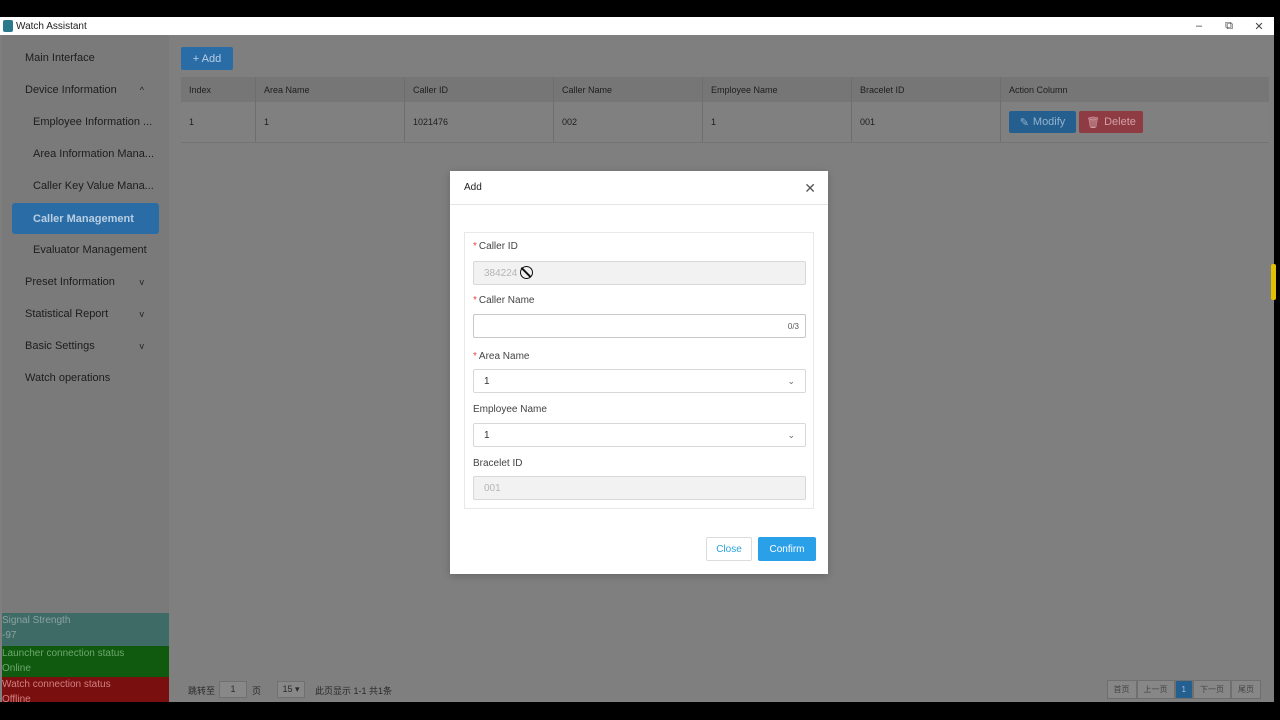 This screenshot has height=720, width=1280. Describe the element at coordinates (793, 326) in the screenshot. I see `caller-name-counter: 0/3` at that location.